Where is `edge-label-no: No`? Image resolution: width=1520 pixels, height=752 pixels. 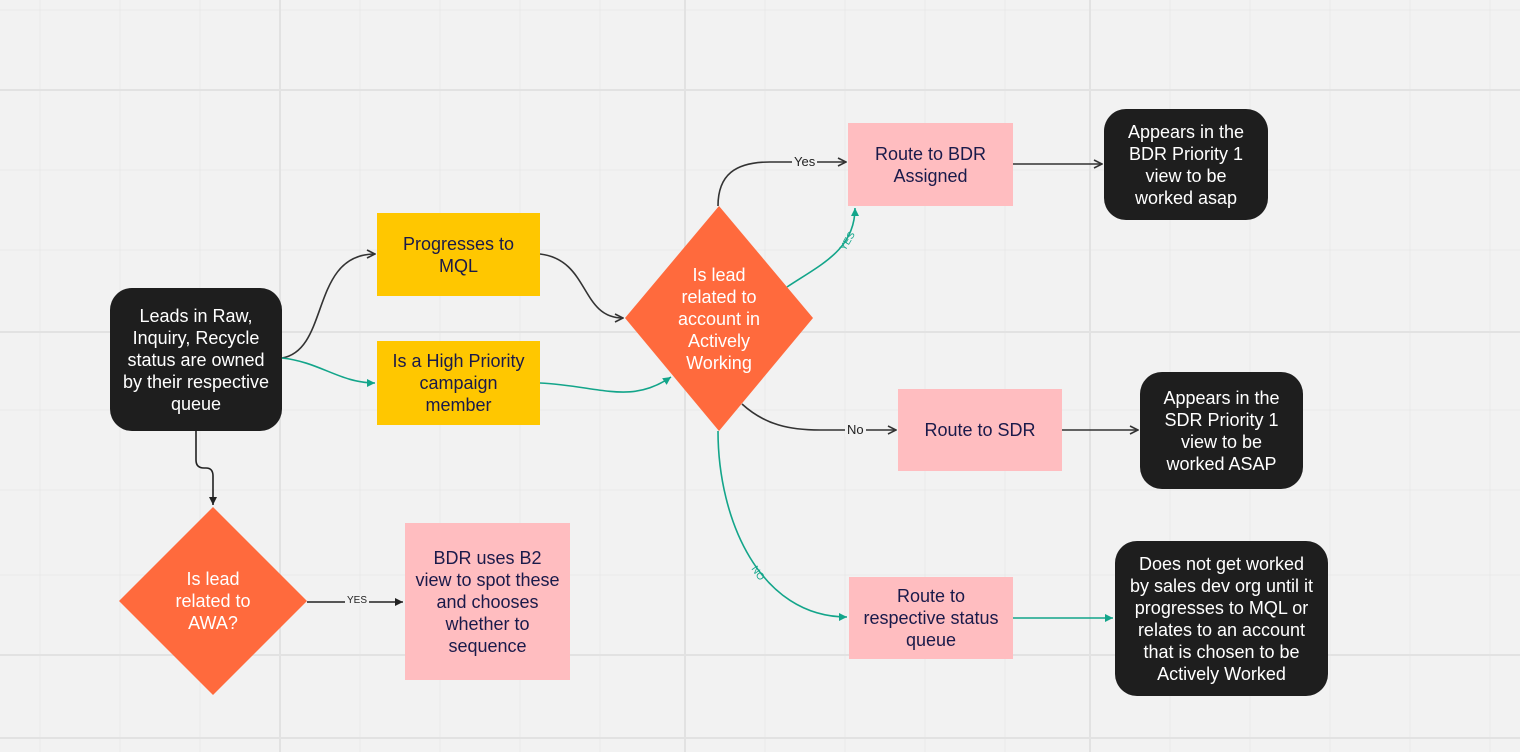 edge-label-no: No is located at coordinates (855, 429).